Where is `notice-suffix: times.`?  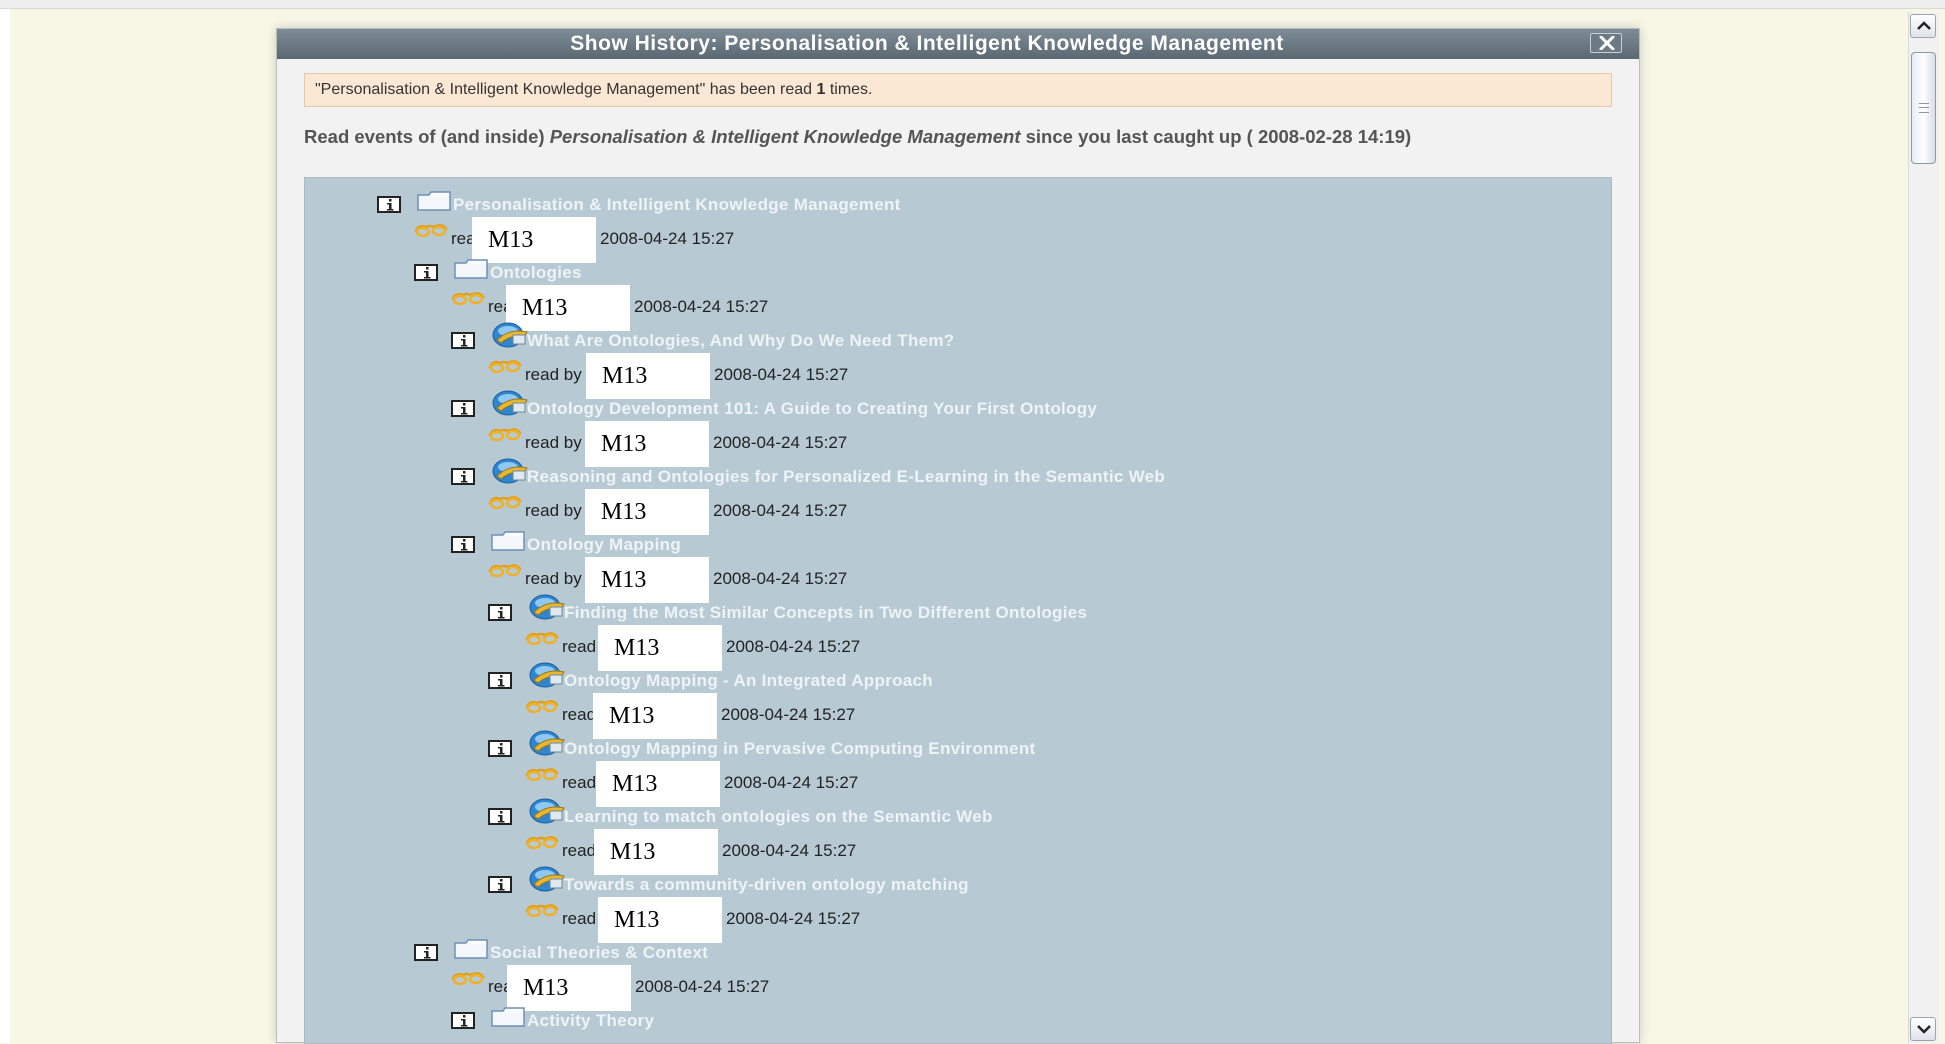 notice-suffix: times. is located at coordinates (849, 89).